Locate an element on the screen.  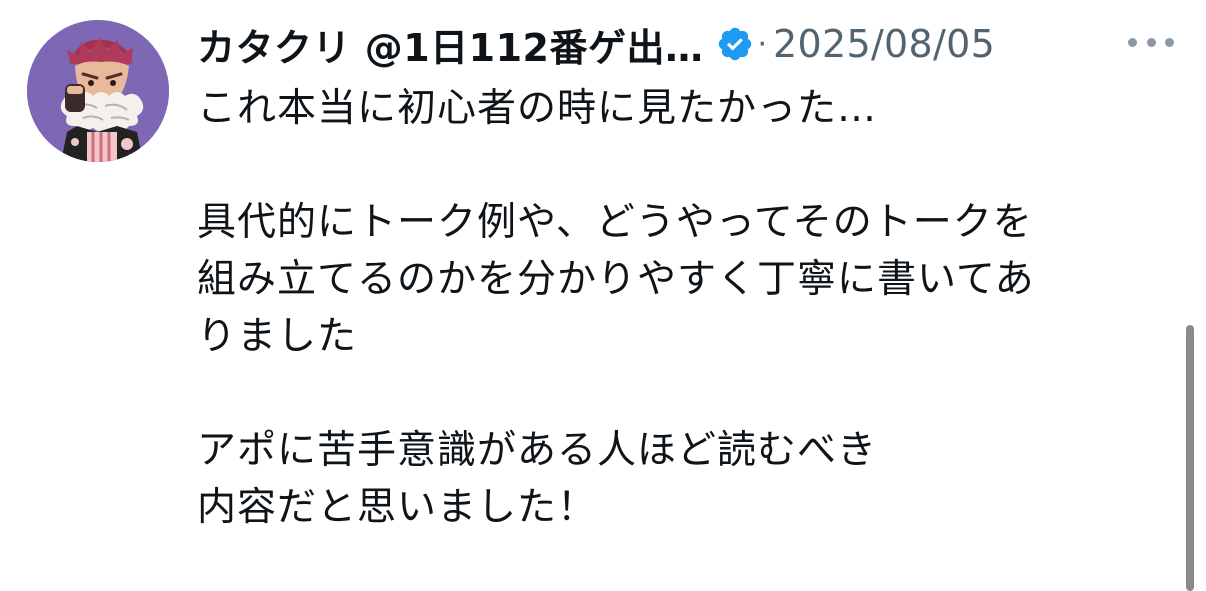
post-text-line: 具代的にトーク例や、どうやってそのトークを is located at coordinates (615, 222).